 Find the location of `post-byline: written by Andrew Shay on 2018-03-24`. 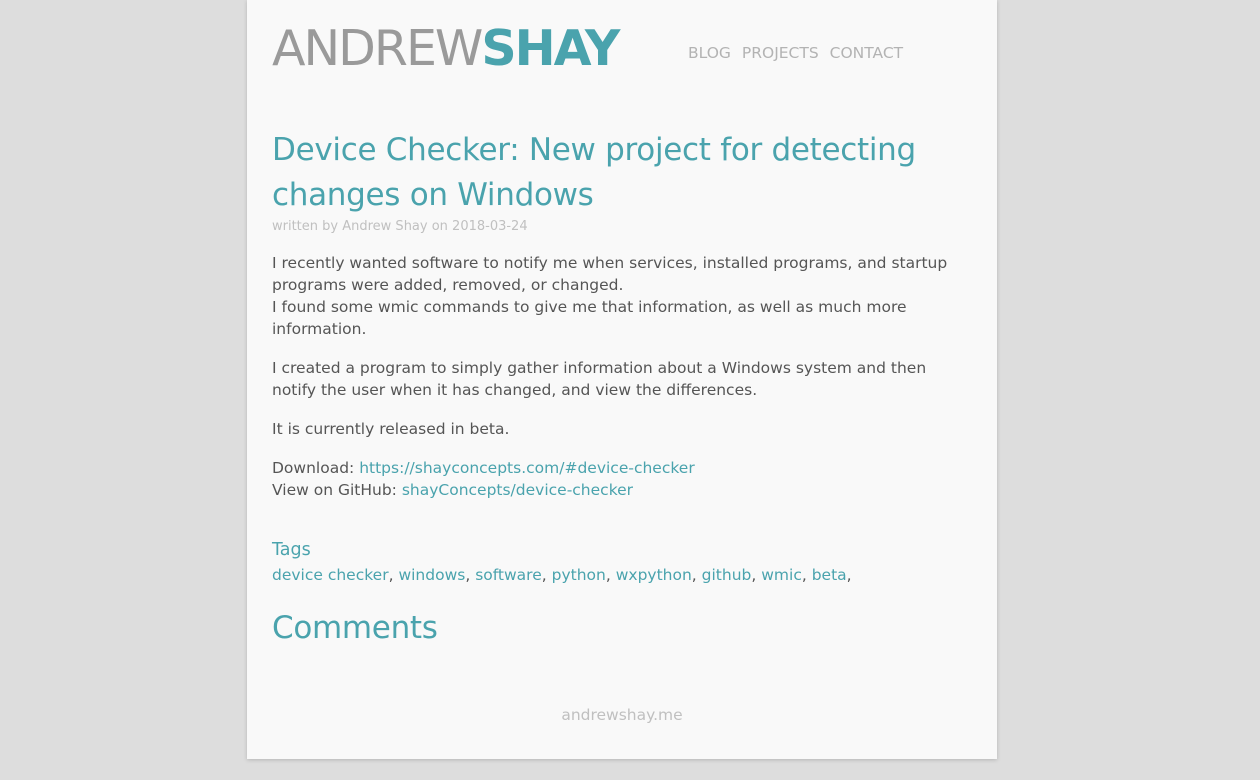

post-byline: written by Andrew Shay on 2018-03-24 is located at coordinates (400, 226).